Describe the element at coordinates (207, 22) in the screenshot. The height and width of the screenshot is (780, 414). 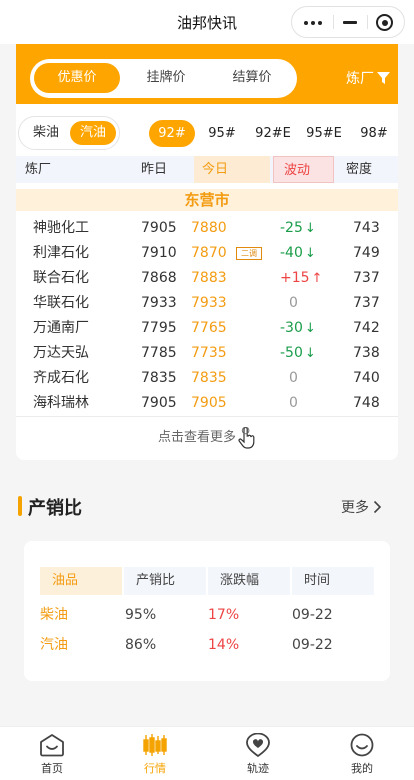
I see `navigation-bar: 油邦快讯` at that location.